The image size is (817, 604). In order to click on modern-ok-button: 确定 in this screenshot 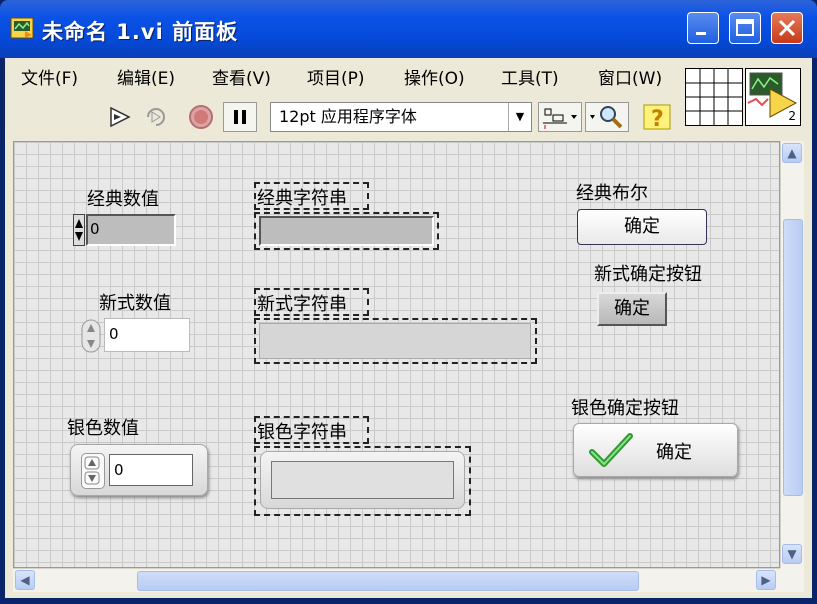, I will do `click(632, 309)`.